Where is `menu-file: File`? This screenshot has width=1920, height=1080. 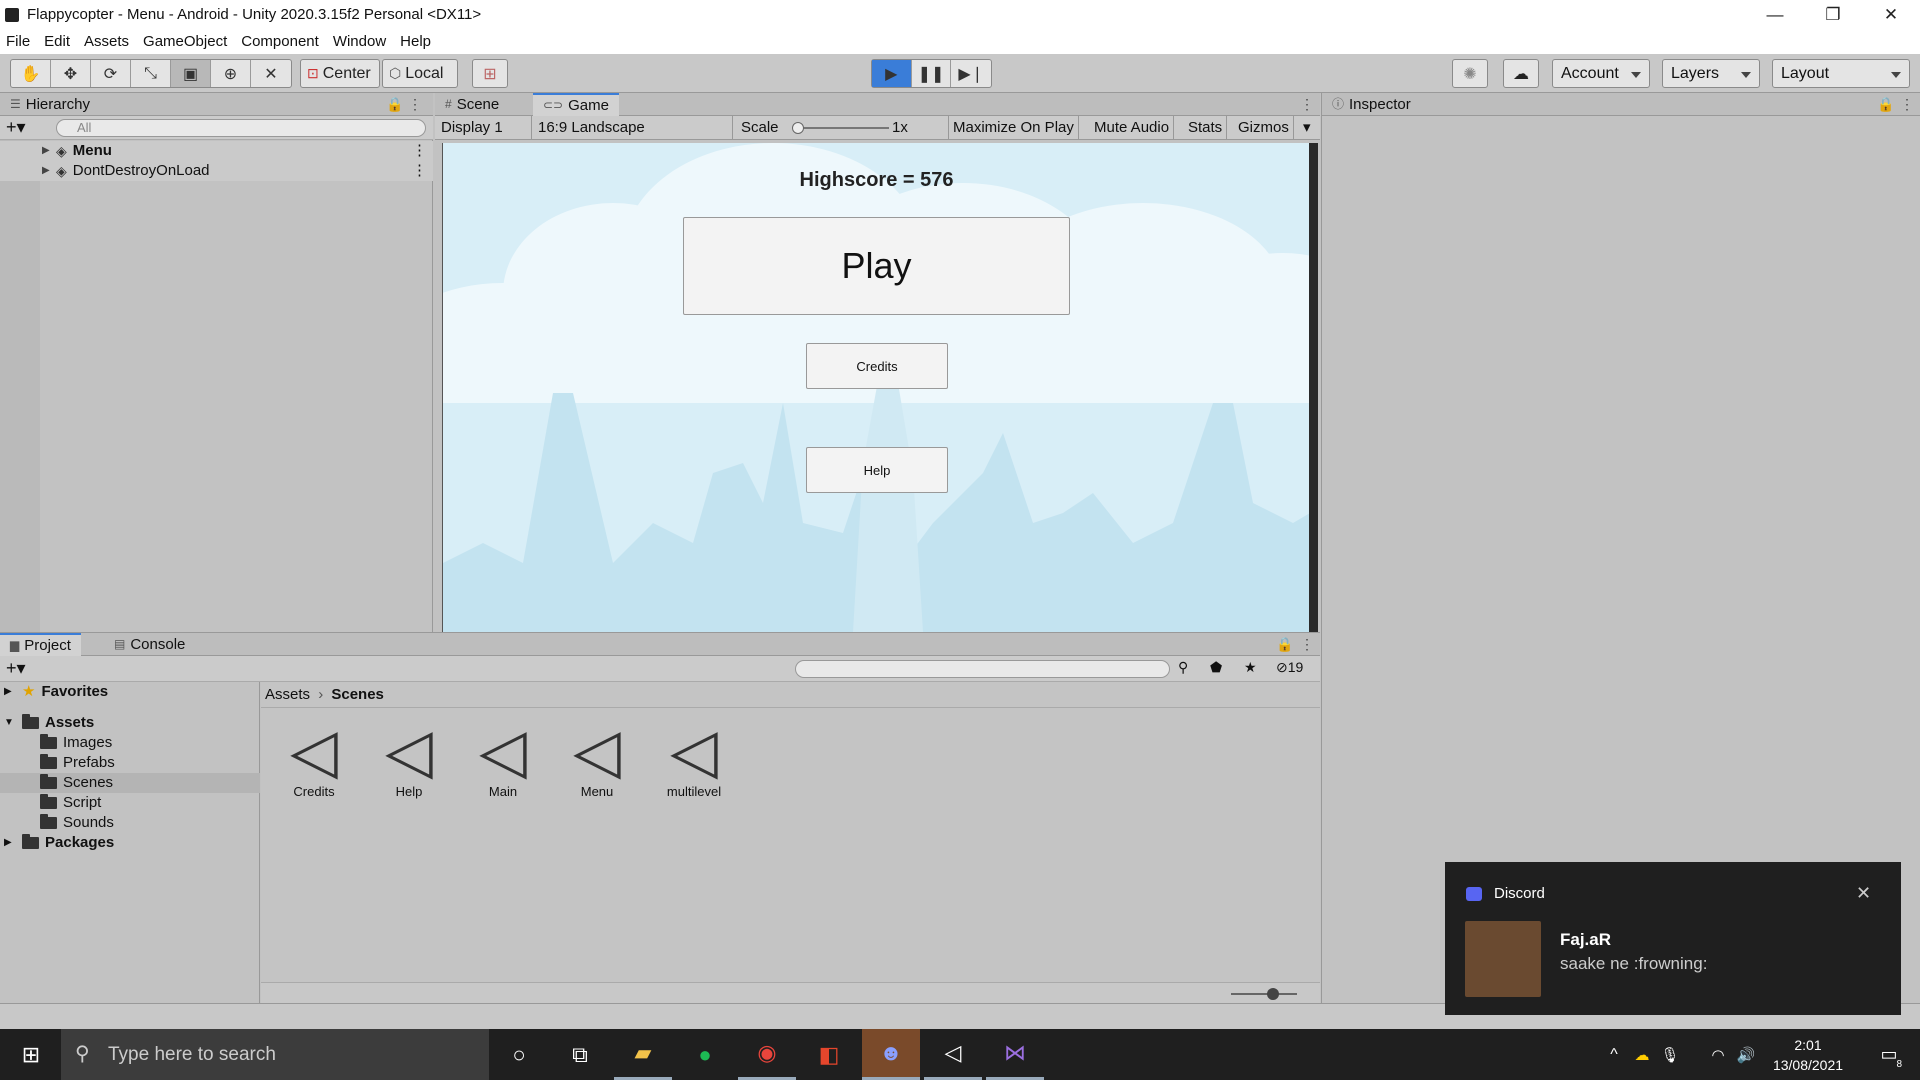
menu-file: File is located at coordinates (18, 41).